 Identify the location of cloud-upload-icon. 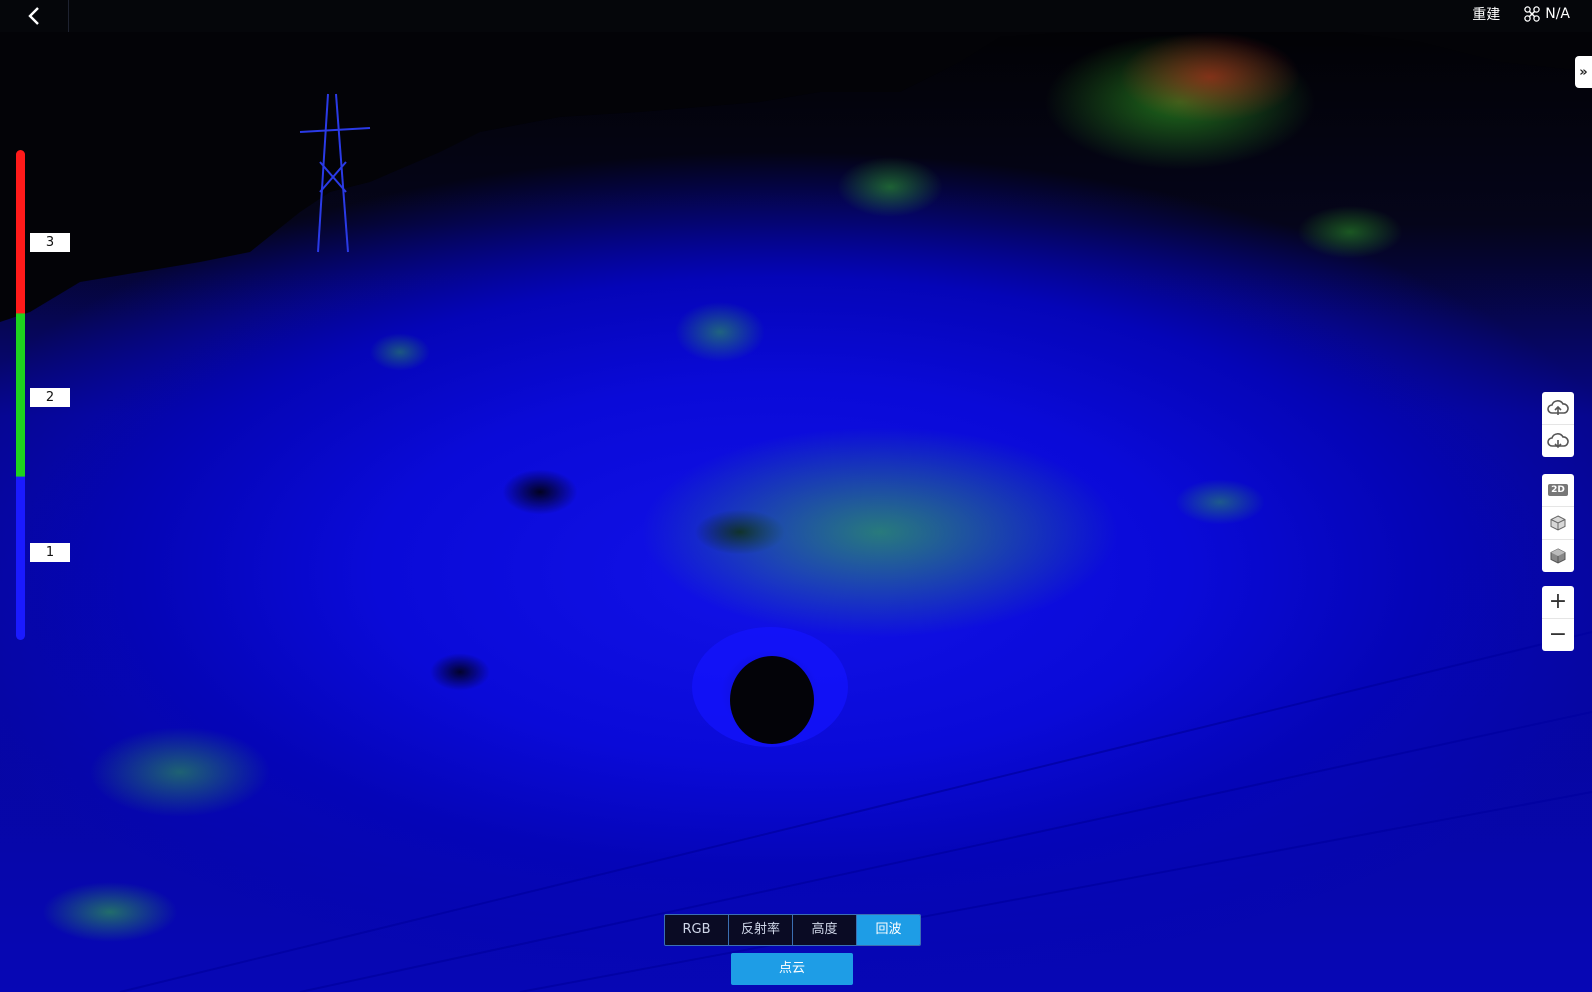
(1558, 407).